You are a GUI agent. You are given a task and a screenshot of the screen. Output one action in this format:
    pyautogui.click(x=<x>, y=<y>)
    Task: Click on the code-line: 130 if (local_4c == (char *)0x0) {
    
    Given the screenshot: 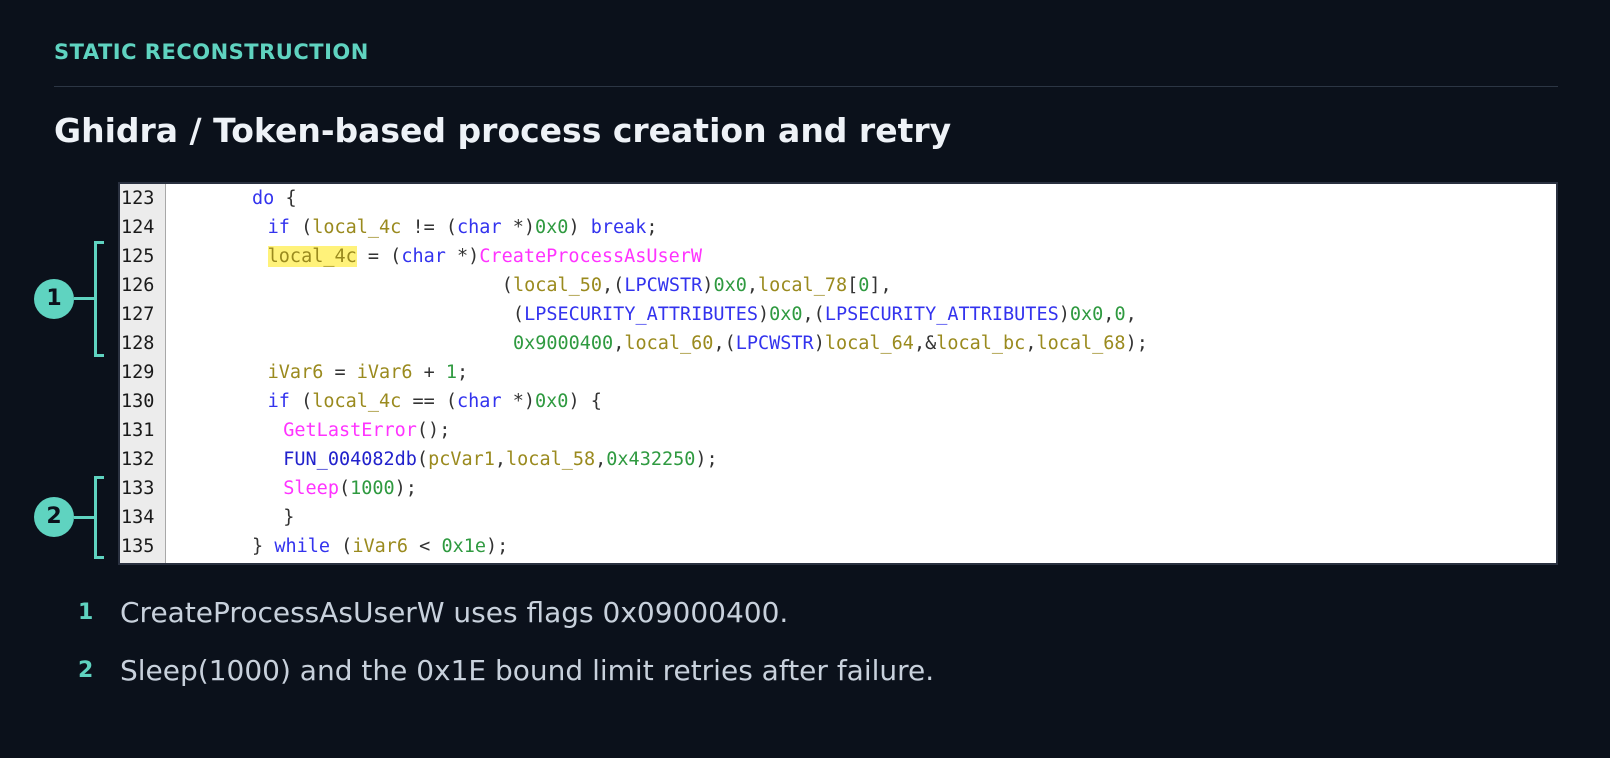 What is the action you would take?
    pyautogui.click(x=838, y=401)
    